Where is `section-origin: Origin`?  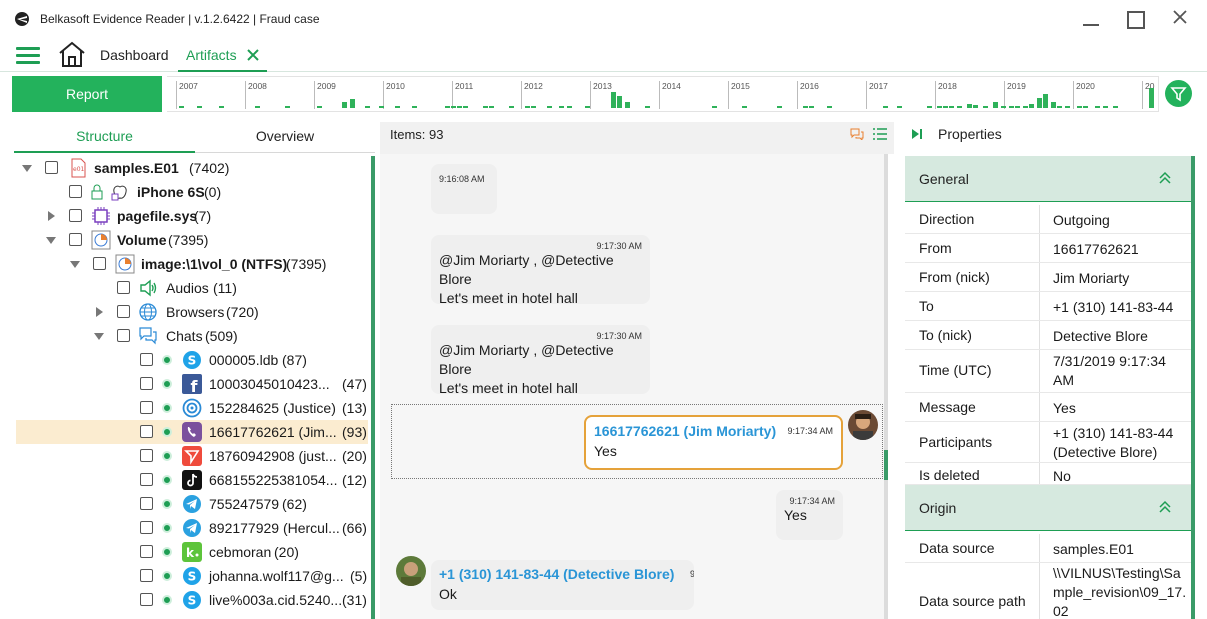 section-origin: Origin is located at coordinates (1048, 508).